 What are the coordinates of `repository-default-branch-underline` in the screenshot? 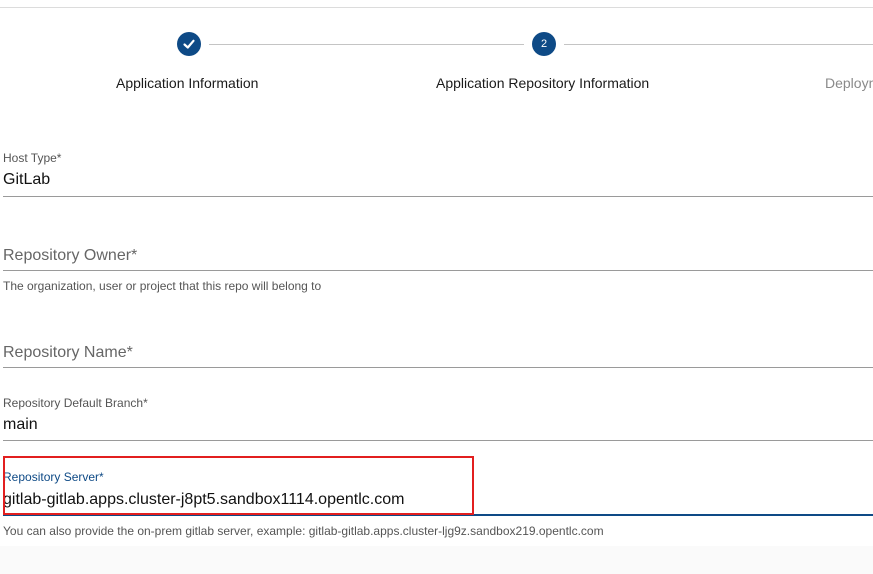 It's located at (438, 440).